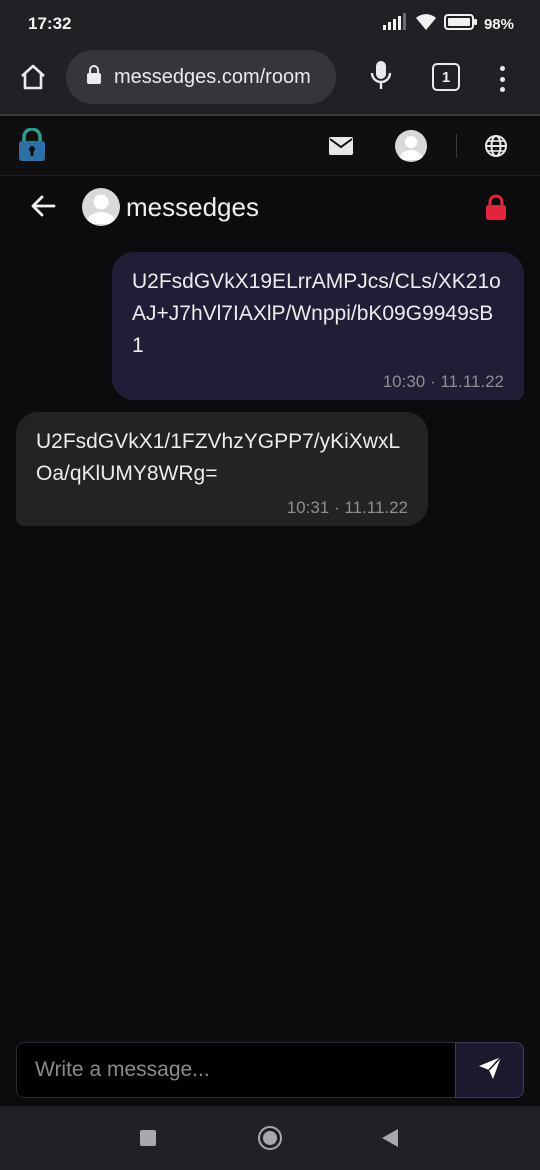 Image resolution: width=540 pixels, height=1170 pixels. Describe the element at coordinates (502, 79) in the screenshot. I see `more-vert-icon` at that location.